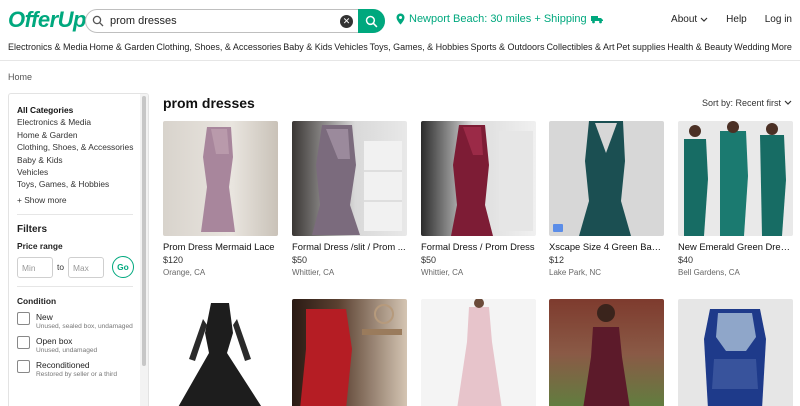 This screenshot has width=800, height=406. Describe the element at coordinates (699, 47) in the screenshot. I see `category-link: Health & Beauty` at that location.